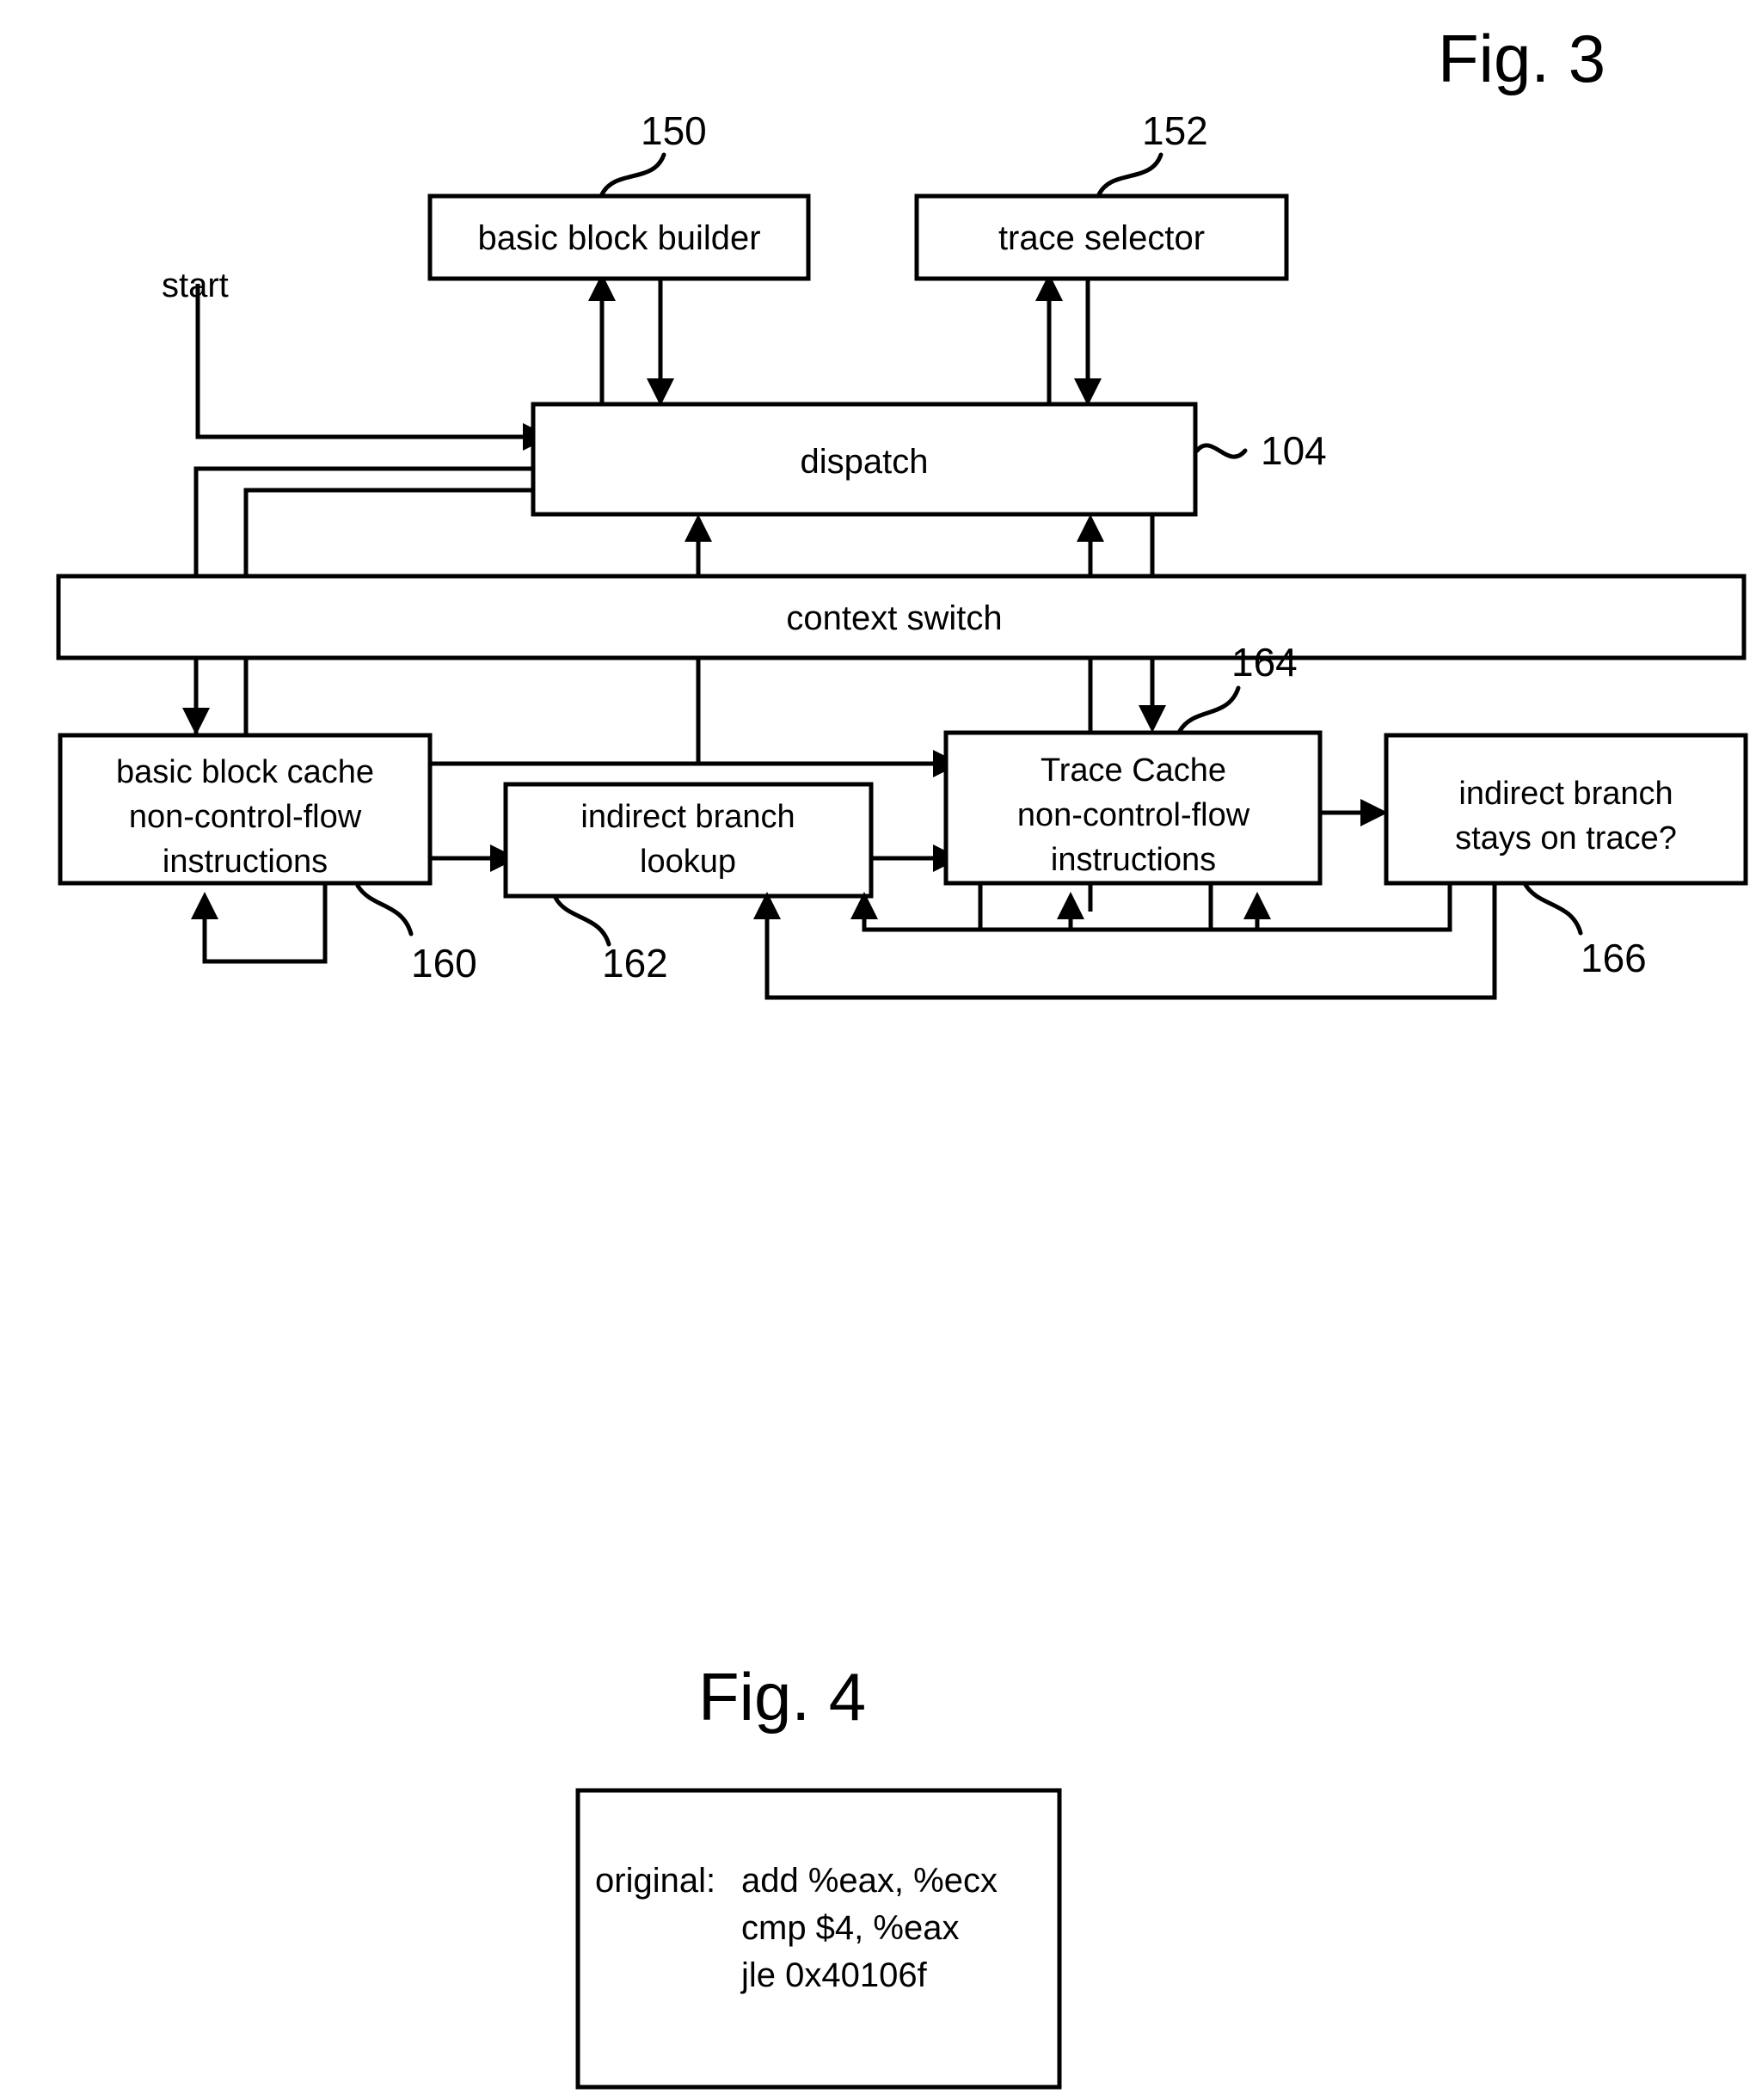  What do you see at coordinates (618, 238) in the screenshot?
I see `basic-block-builder-label: basic block builder` at bounding box center [618, 238].